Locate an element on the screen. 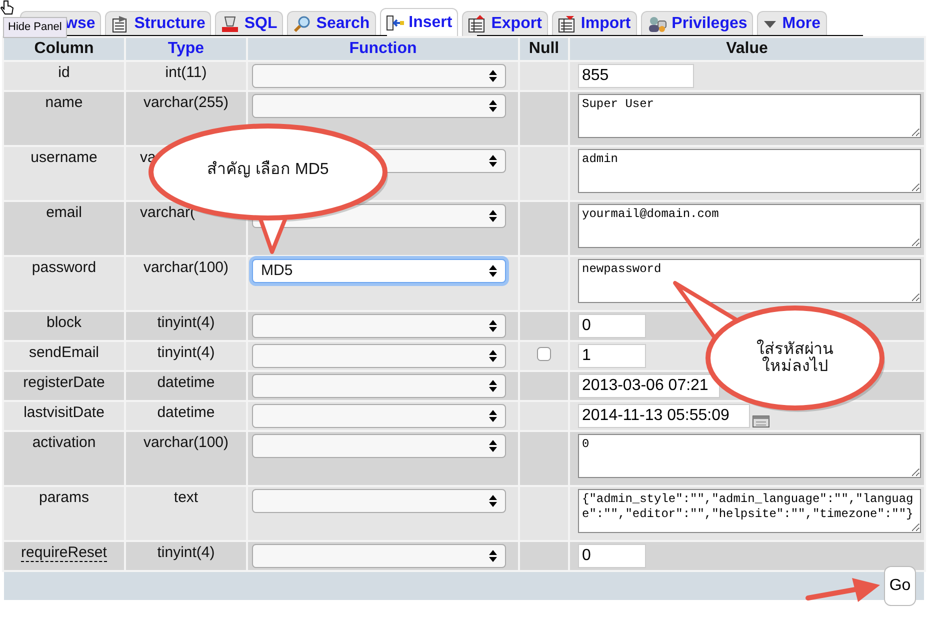  column-name: params is located at coordinates (64, 497).